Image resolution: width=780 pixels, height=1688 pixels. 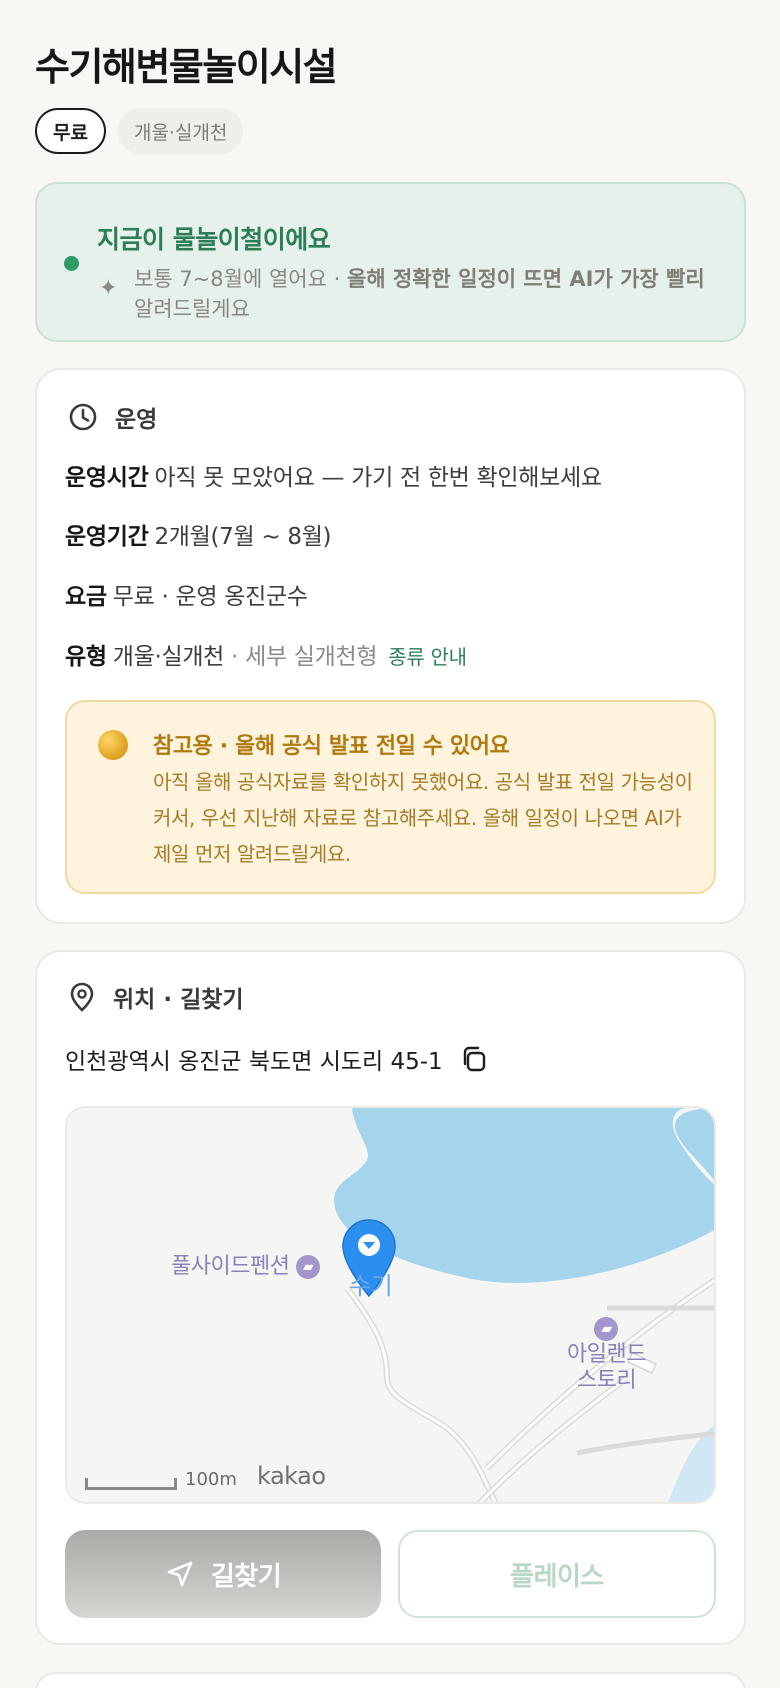 What do you see at coordinates (107, 537) in the screenshot?
I see `period-key: 운영기간` at bounding box center [107, 537].